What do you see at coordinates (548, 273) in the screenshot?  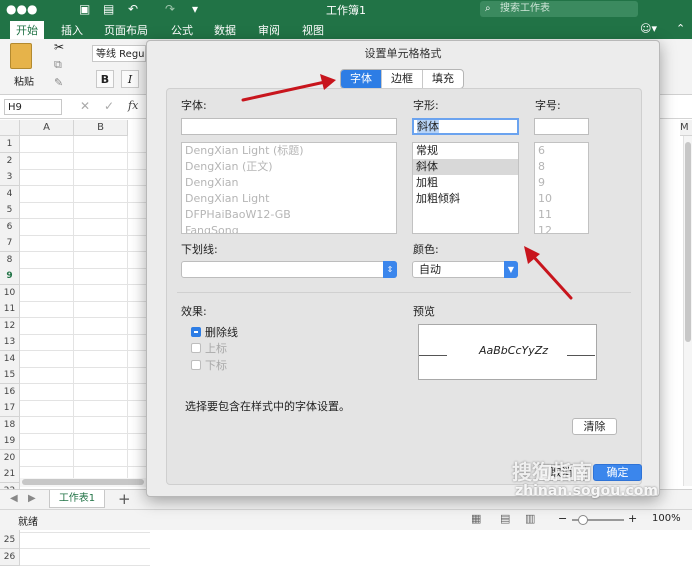 I see `arrow-to-italic-style` at bounding box center [548, 273].